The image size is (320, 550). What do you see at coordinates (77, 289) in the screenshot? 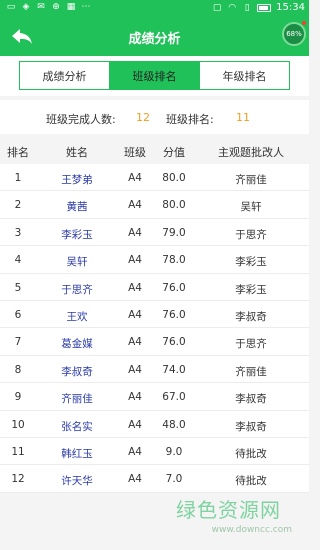
I see `student-name-link: 于思齐` at bounding box center [77, 289].